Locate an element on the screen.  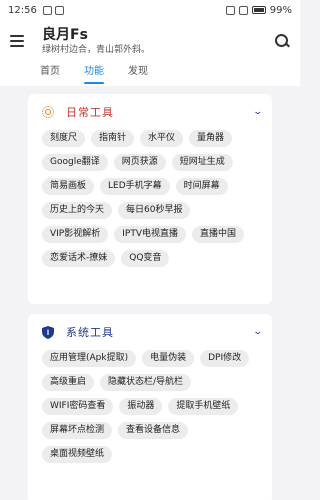
app-title: 良月Fs is located at coordinates (65, 34).